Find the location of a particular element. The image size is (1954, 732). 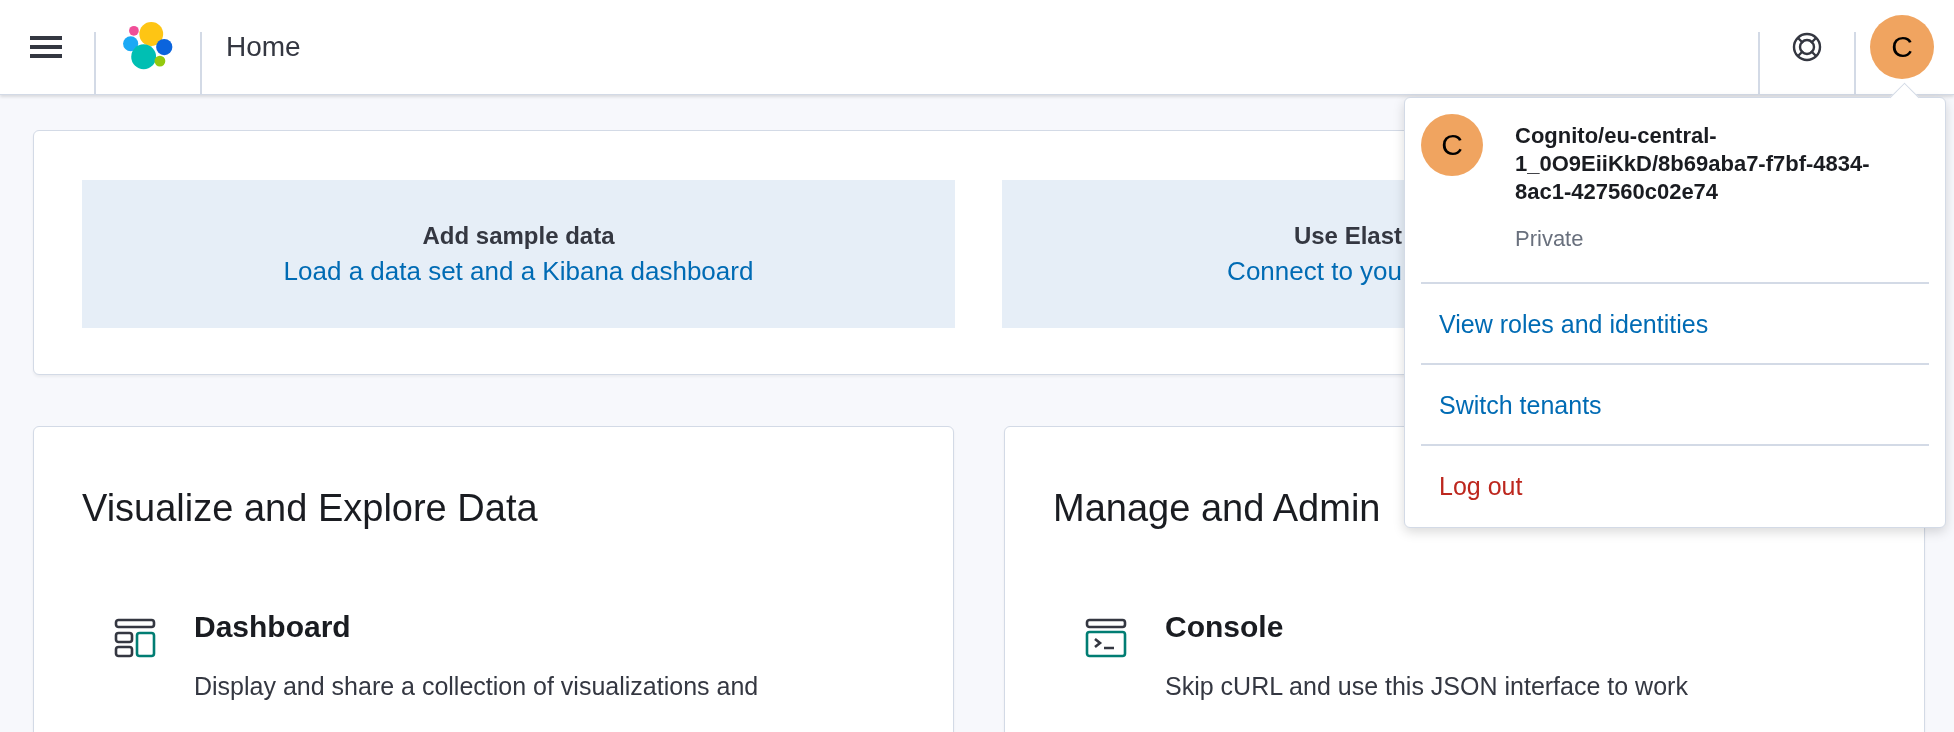

menu-link: Log out is located at coordinates (1481, 486).